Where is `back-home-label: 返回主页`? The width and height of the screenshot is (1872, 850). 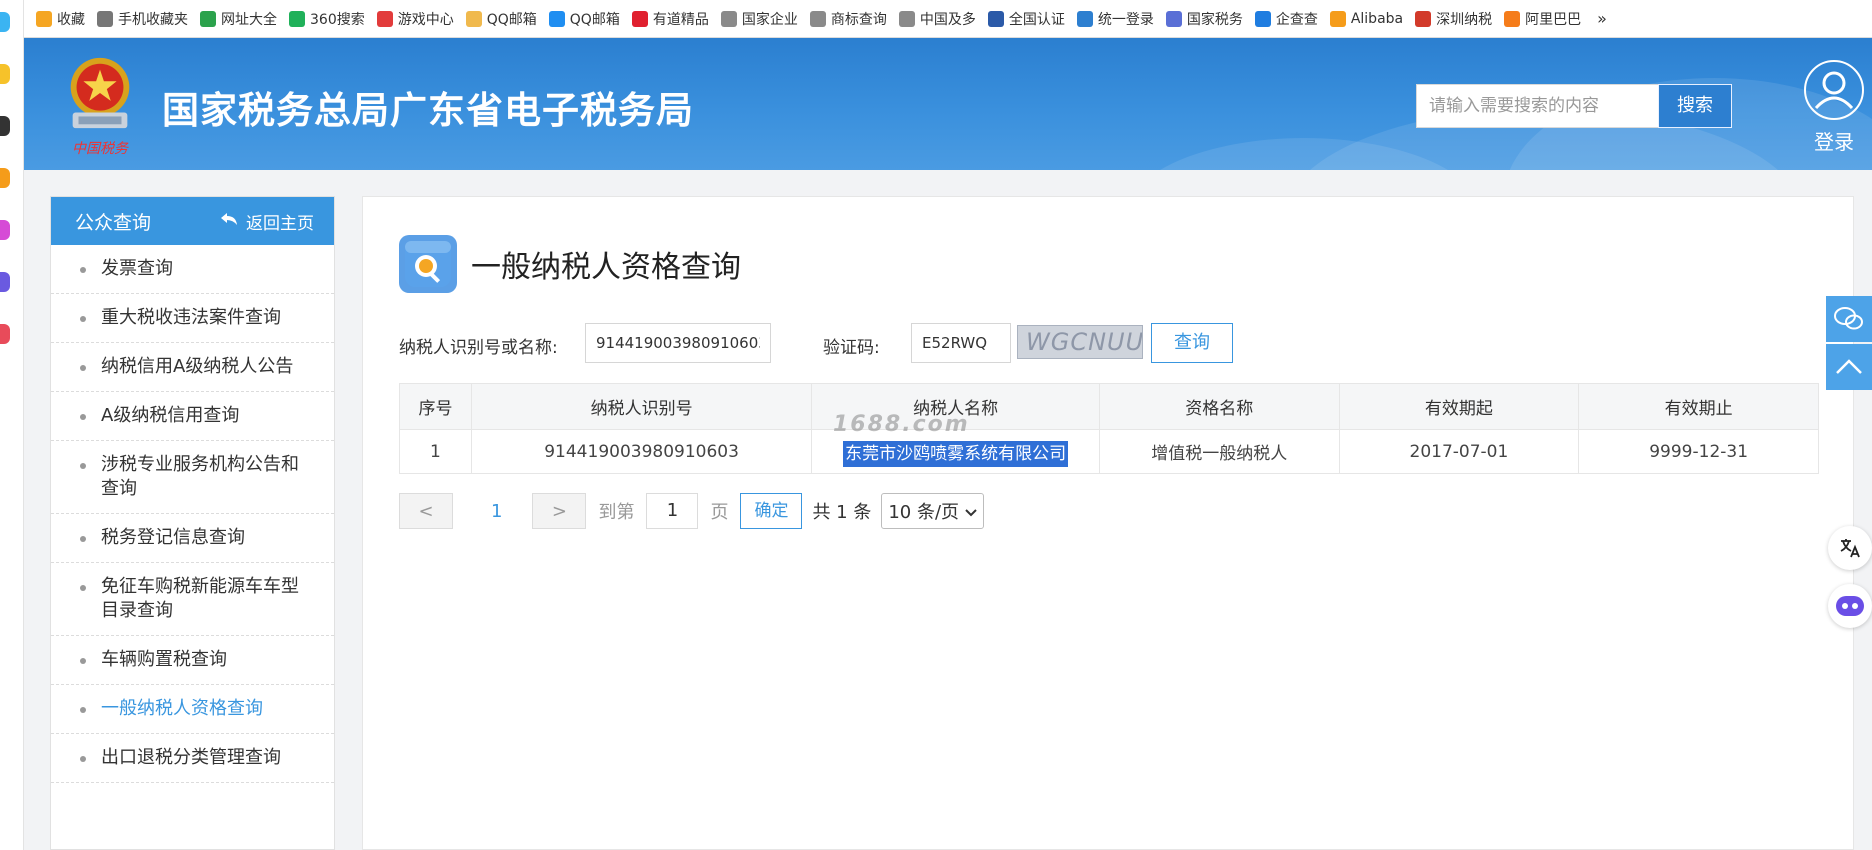
back-home-label: 返回主页 is located at coordinates (280, 221).